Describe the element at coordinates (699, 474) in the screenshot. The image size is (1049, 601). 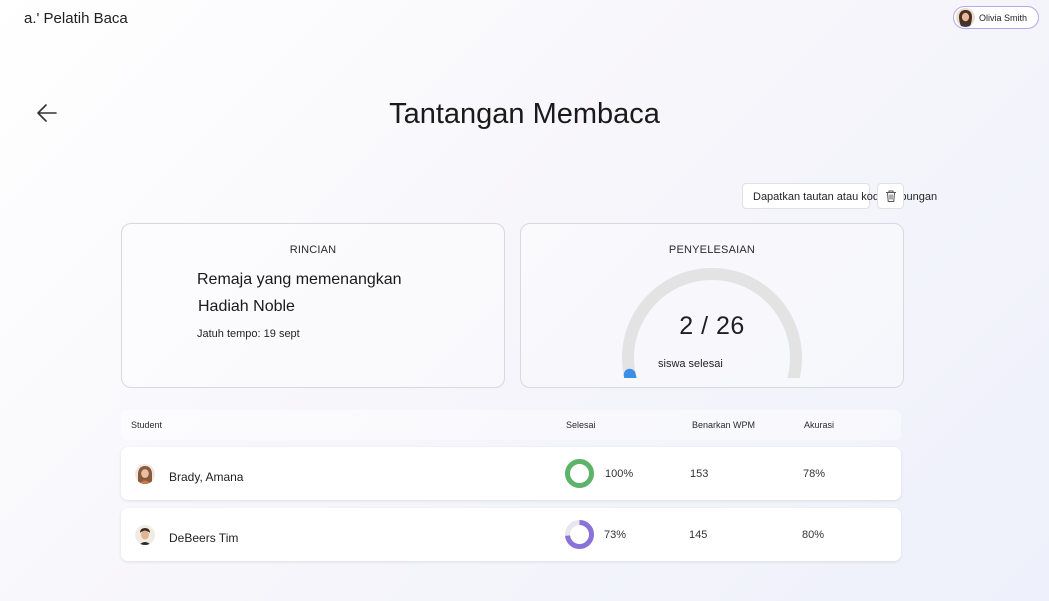
I see `wpm-value: 153` at that location.